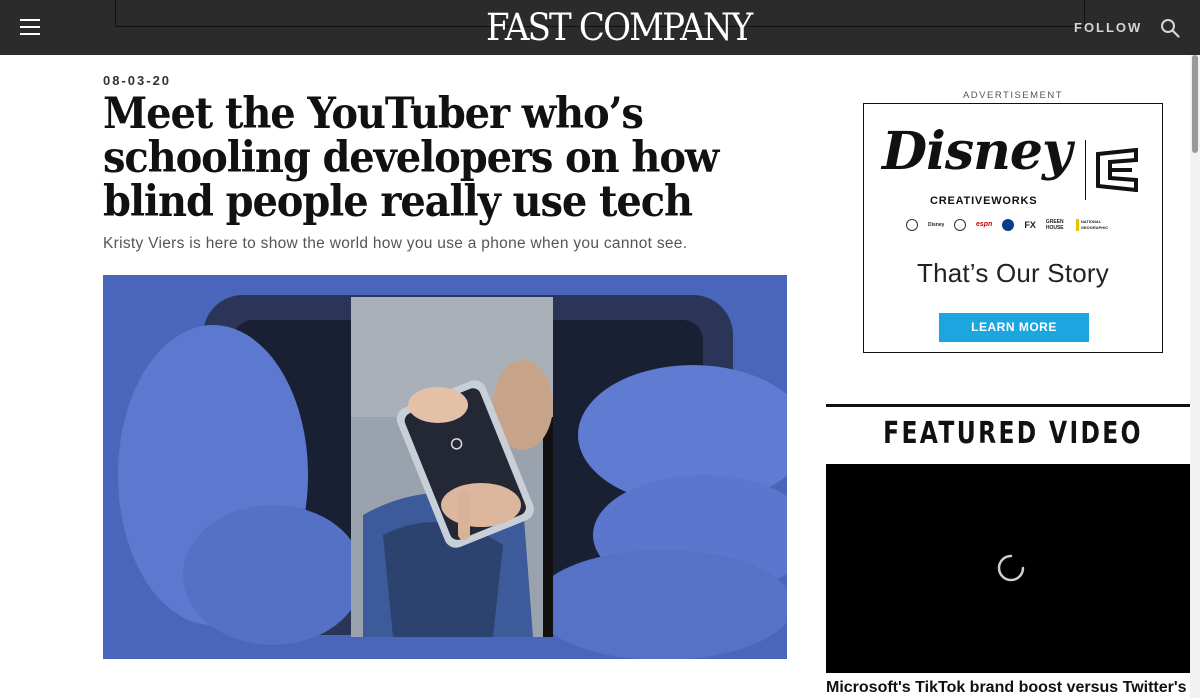  Describe the element at coordinates (1013, 433) in the screenshot. I see `featured-video-heading: FEATURED VIDEO` at that location.